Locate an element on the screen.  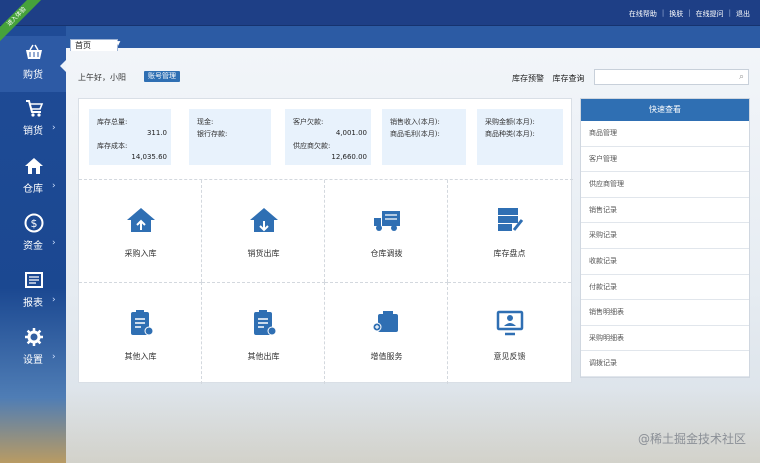
tab-home: 首页 is located at coordinates (94, 45).